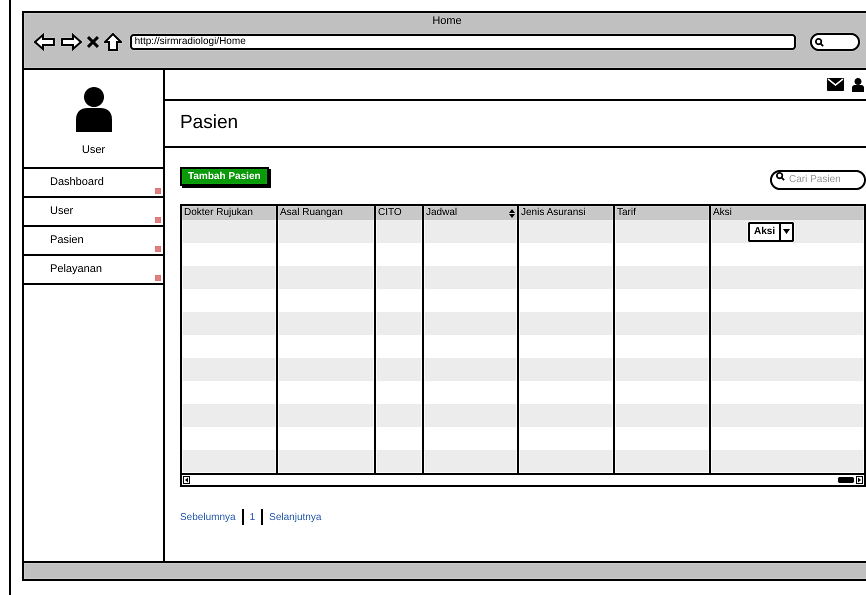 This screenshot has width=866, height=595. I want to click on next-link: Selanjutnya, so click(295, 517).